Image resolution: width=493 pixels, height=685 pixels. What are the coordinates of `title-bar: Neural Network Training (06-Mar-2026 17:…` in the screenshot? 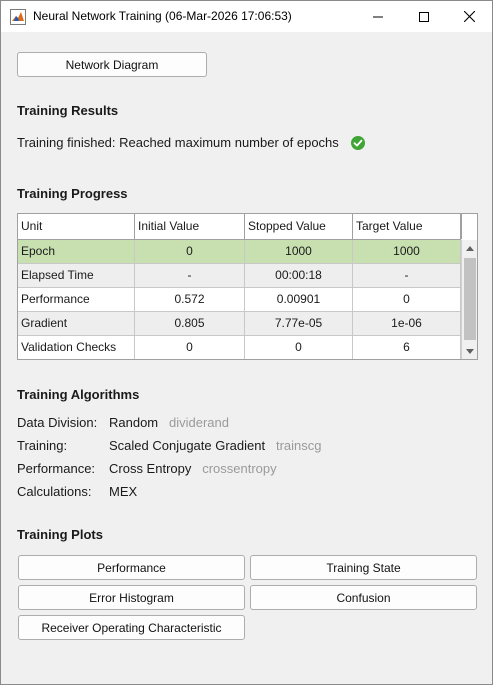 It's located at (246, 16).